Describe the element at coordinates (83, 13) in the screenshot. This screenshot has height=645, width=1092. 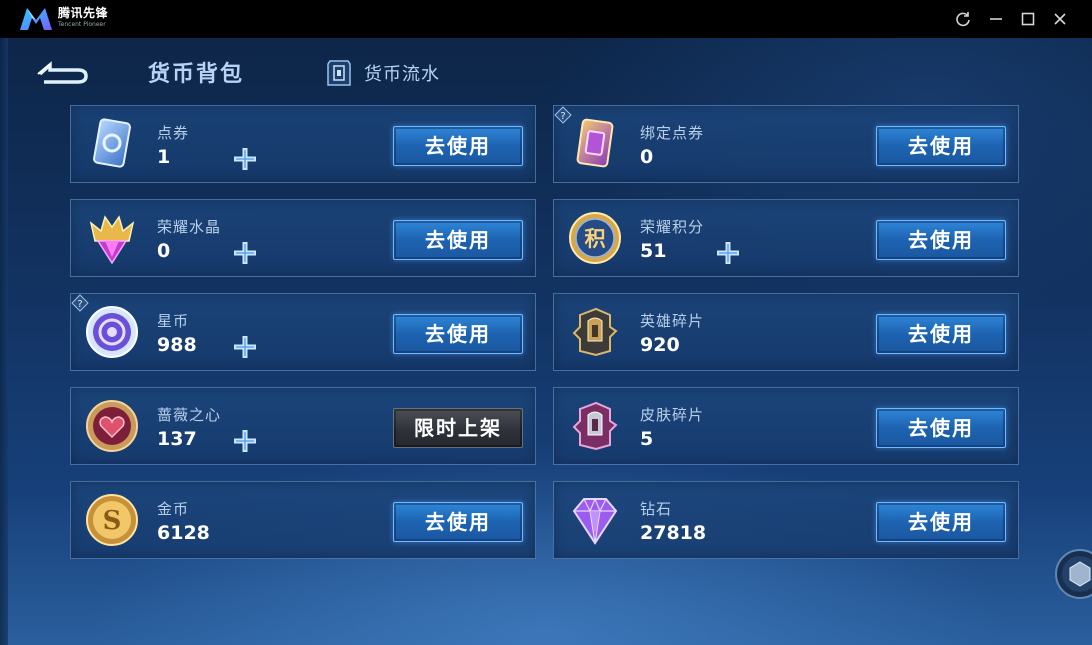
I see `app-title: 腾讯先锋` at that location.